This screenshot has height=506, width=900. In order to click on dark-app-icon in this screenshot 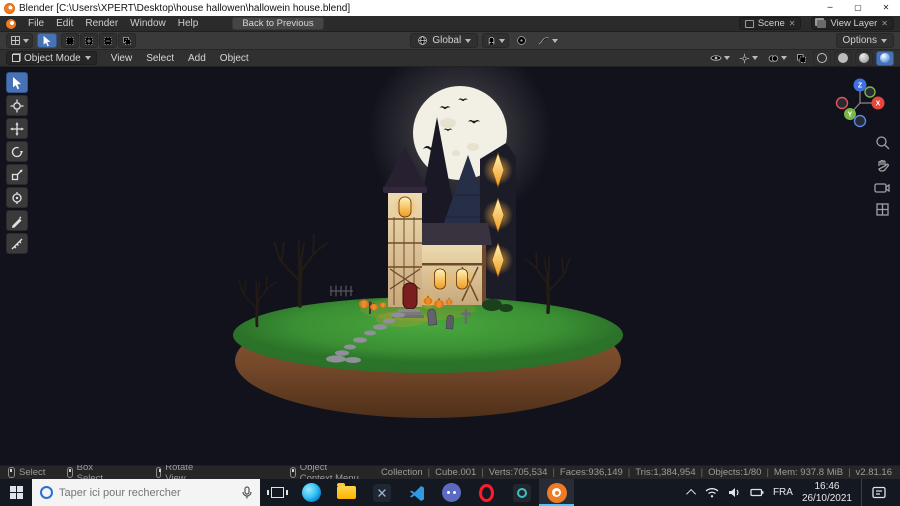, I will do `click(381, 492)`.